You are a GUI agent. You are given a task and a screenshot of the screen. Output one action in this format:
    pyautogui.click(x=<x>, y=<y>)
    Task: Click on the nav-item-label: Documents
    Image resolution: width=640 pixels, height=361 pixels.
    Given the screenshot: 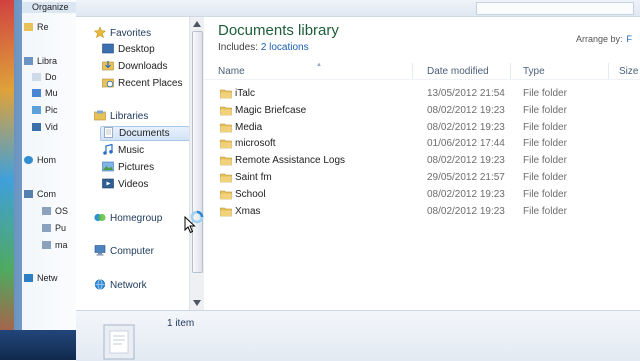 What is the action you would take?
    pyautogui.click(x=144, y=133)
    